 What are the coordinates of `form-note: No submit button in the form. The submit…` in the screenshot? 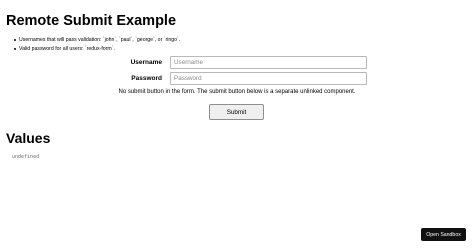 It's located at (237, 92).